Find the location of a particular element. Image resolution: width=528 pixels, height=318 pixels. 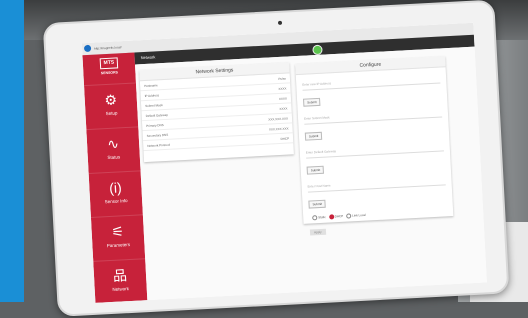

radio-label: Link Local is located at coordinates (359, 215).